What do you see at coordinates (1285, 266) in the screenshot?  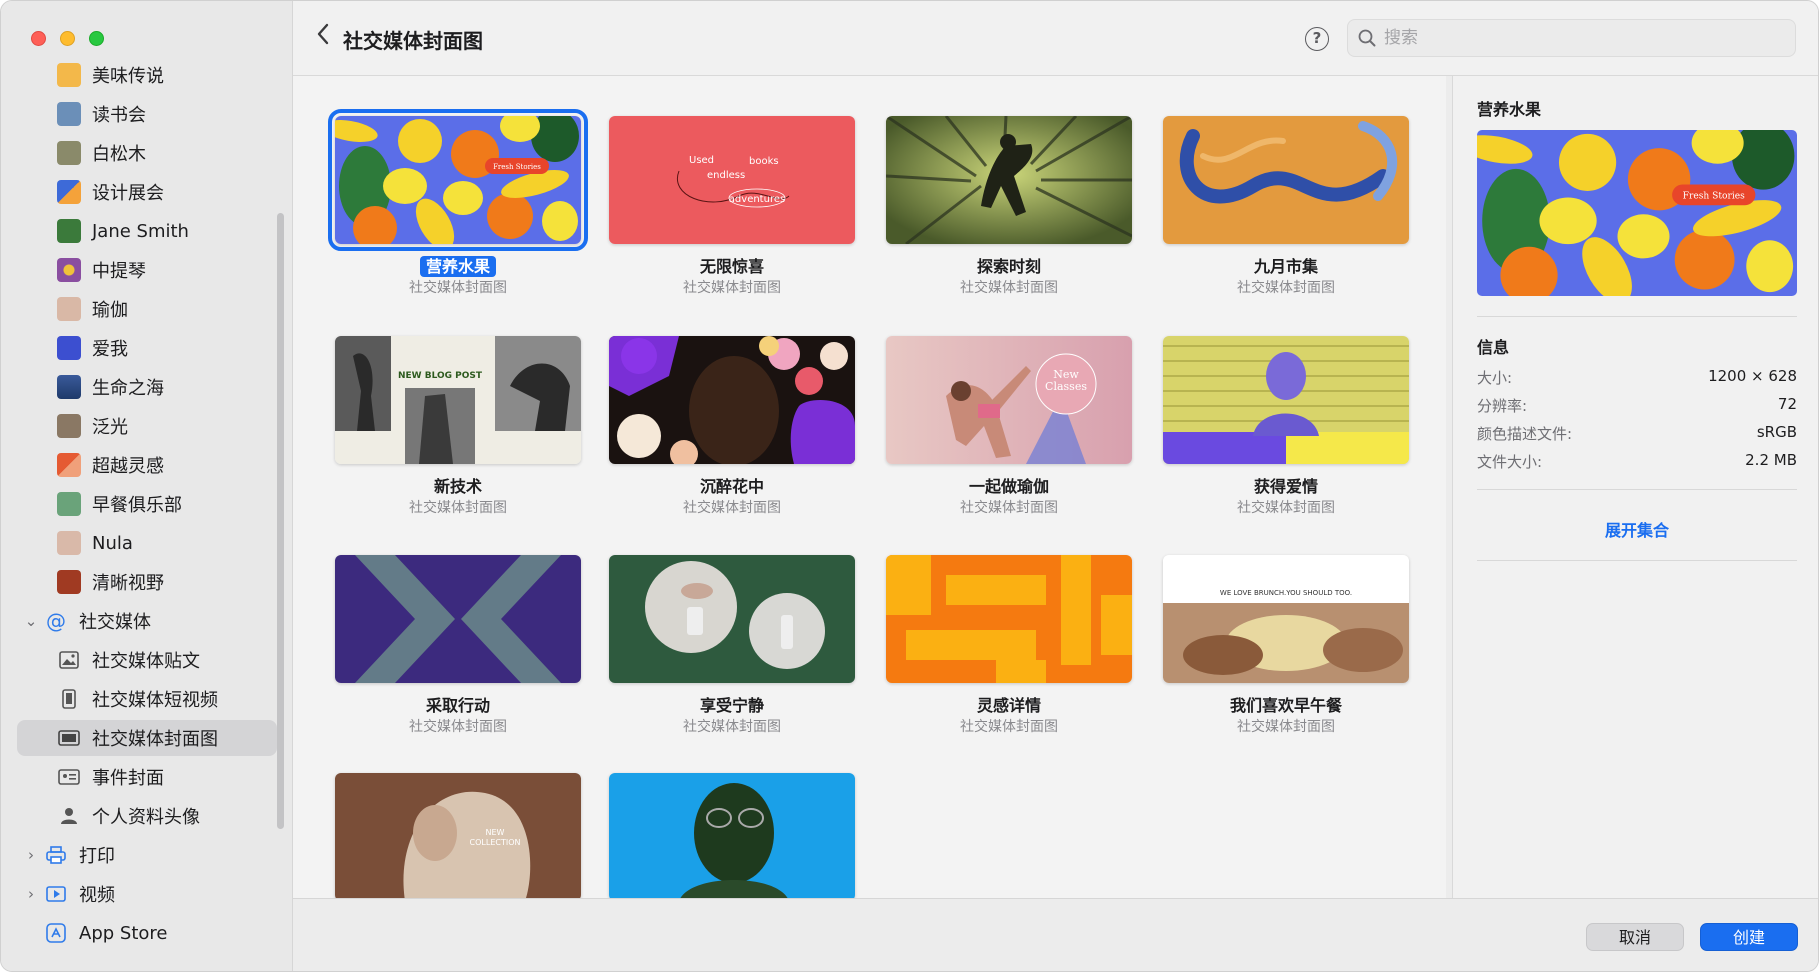 I see `template-name: 九月市集` at bounding box center [1285, 266].